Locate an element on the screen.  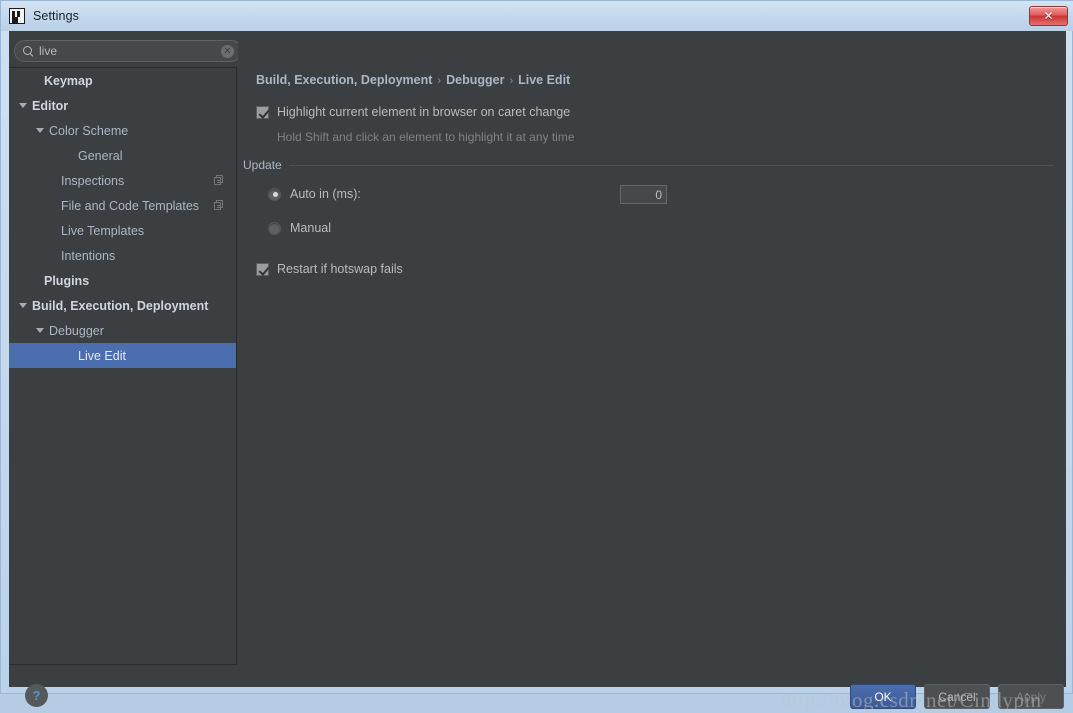
search-icon is located at coordinates (28, 51).